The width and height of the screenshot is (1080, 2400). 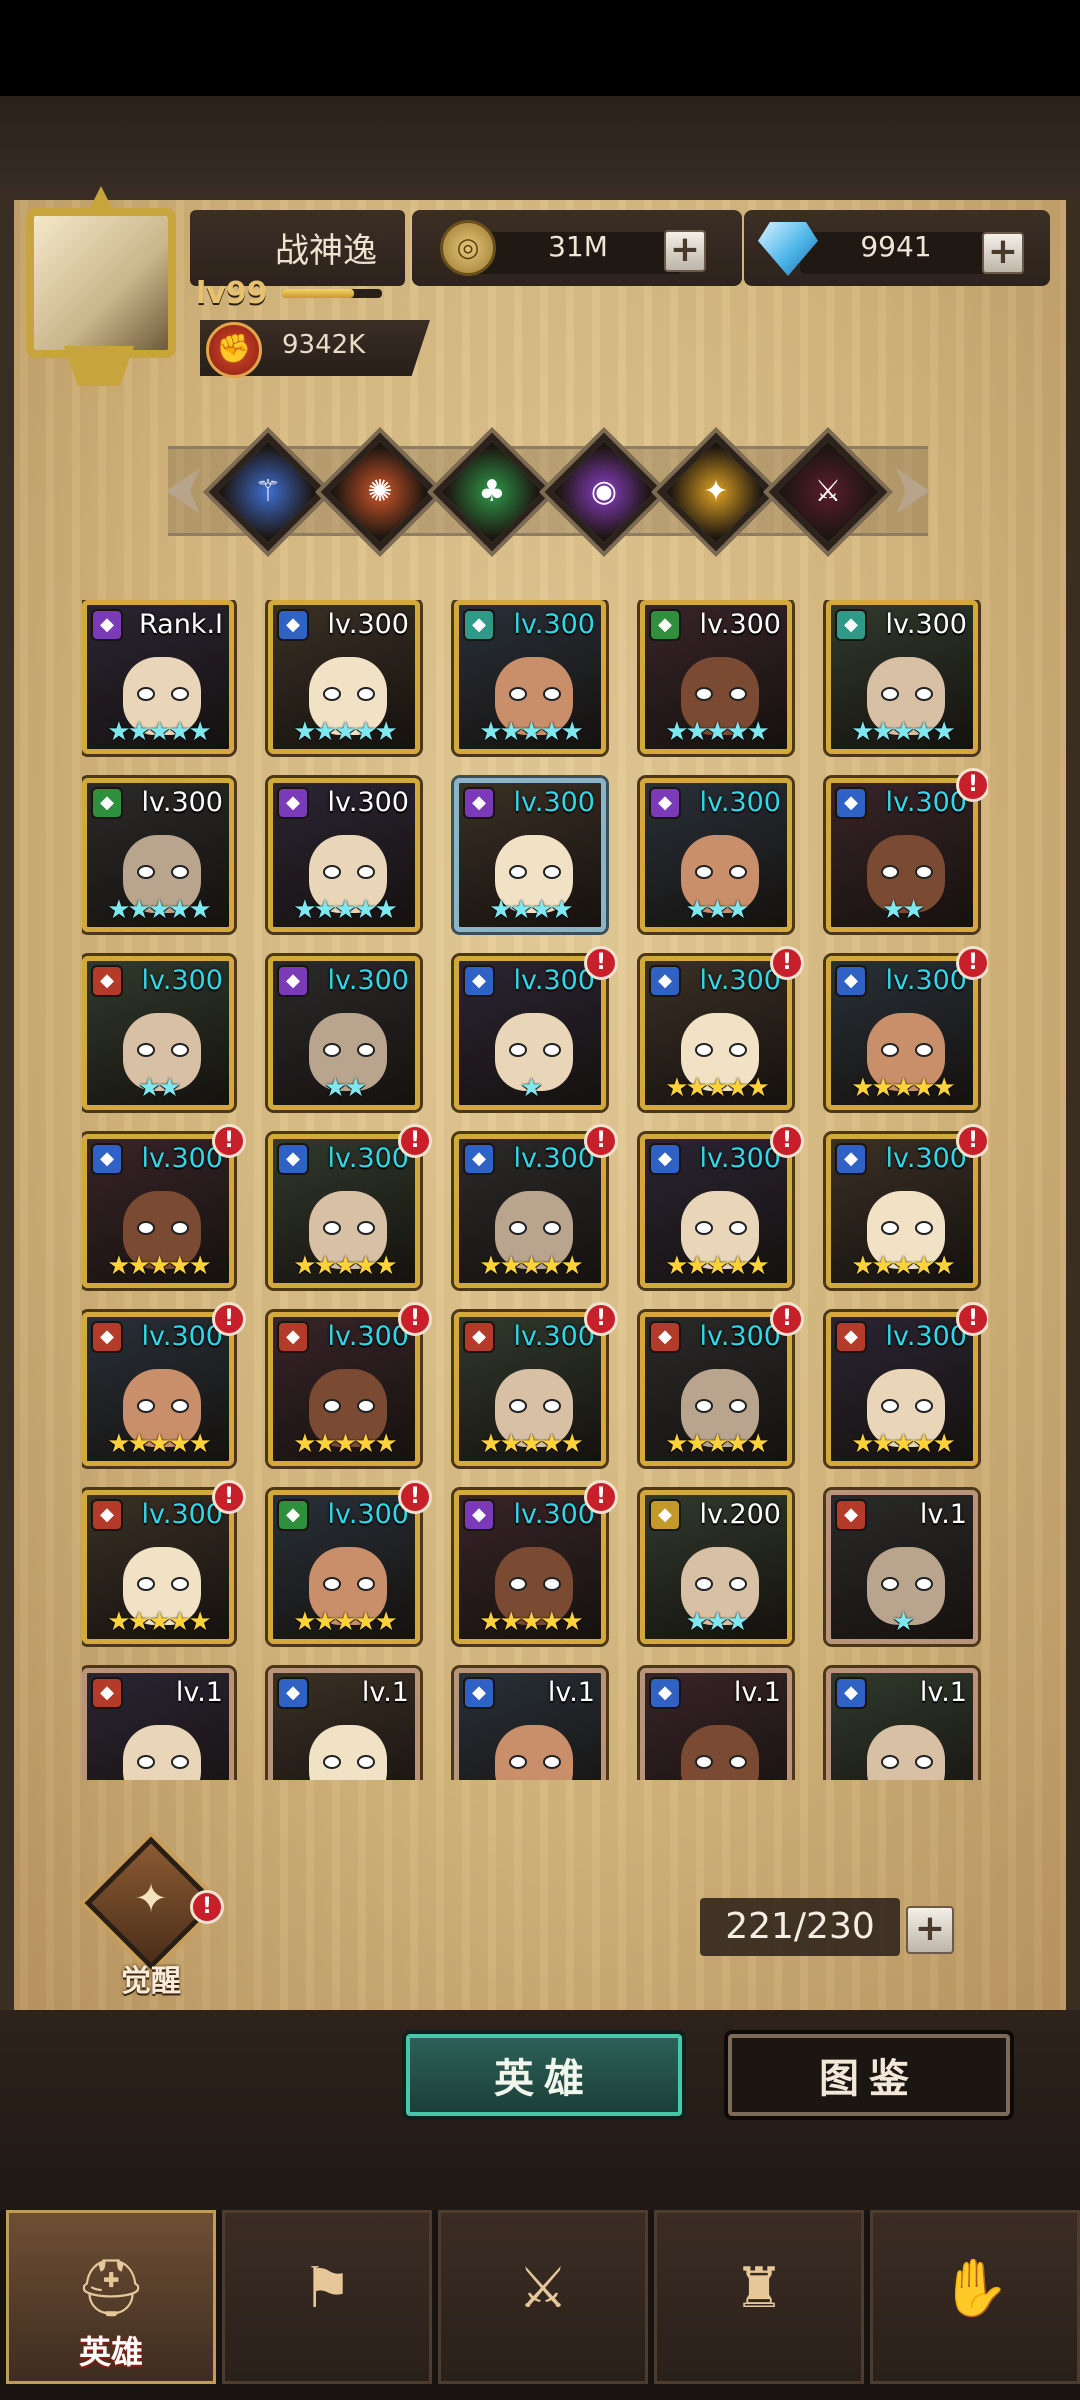 What do you see at coordinates (943, 1692) in the screenshot?
I see `hero-level: lv.1` at bounding box center [943, 1692].